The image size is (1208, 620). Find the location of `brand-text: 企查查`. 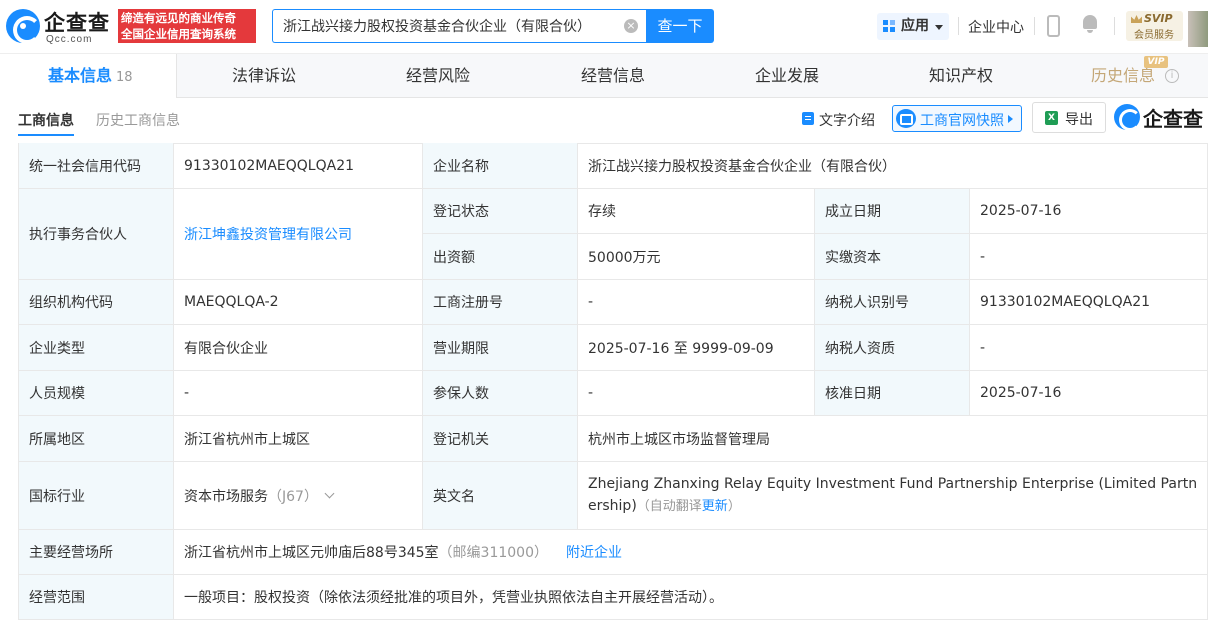

brand-text: 企查查 is located at coordinates (1173, 119).